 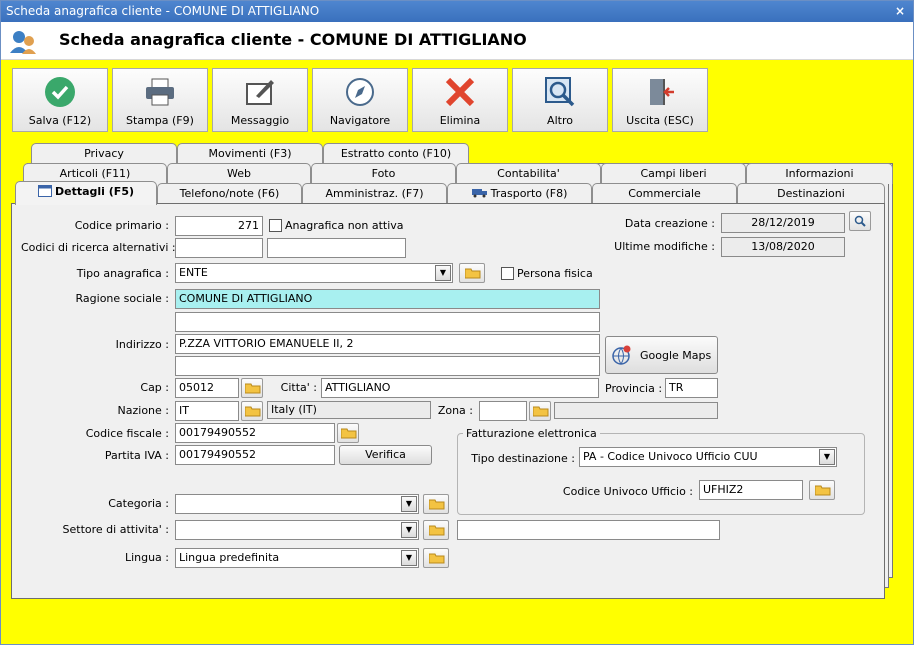 What do you see at coordinates (634, 388) in the screenshot?
I see `provincia-label: Provincia :` at bounding box center [634, 388].